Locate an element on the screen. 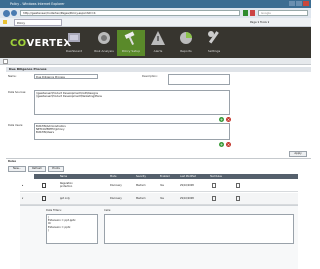 This screenshot has height=269, width=320. close-button is located at coordinates (306, 3).